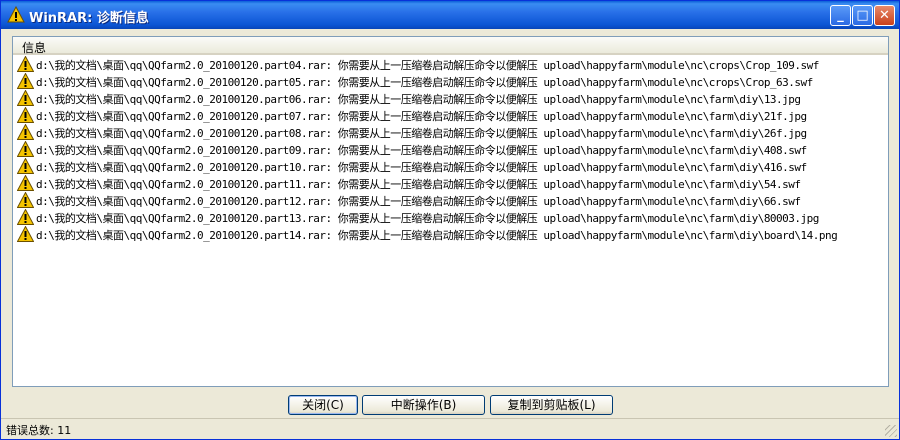  What do you see at coordinates (39, 430) in the screenshot?
I see `error-count: 错误总数: 11` at bounding box center [39, 430].